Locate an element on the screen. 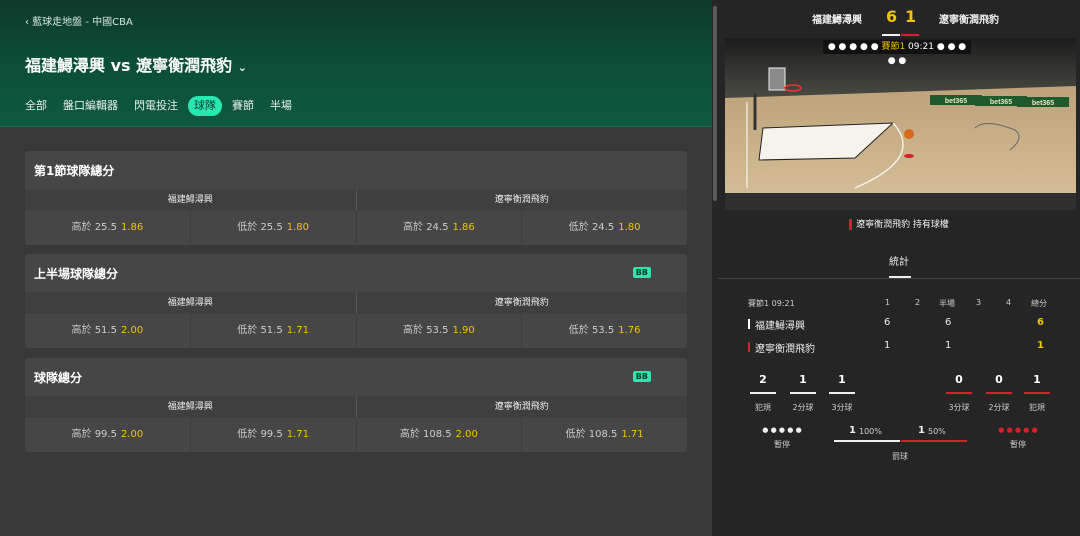 The height and width of the screenshot is (536, 1080). stats-home-total: 6 is located at coordinates (1040, 322).